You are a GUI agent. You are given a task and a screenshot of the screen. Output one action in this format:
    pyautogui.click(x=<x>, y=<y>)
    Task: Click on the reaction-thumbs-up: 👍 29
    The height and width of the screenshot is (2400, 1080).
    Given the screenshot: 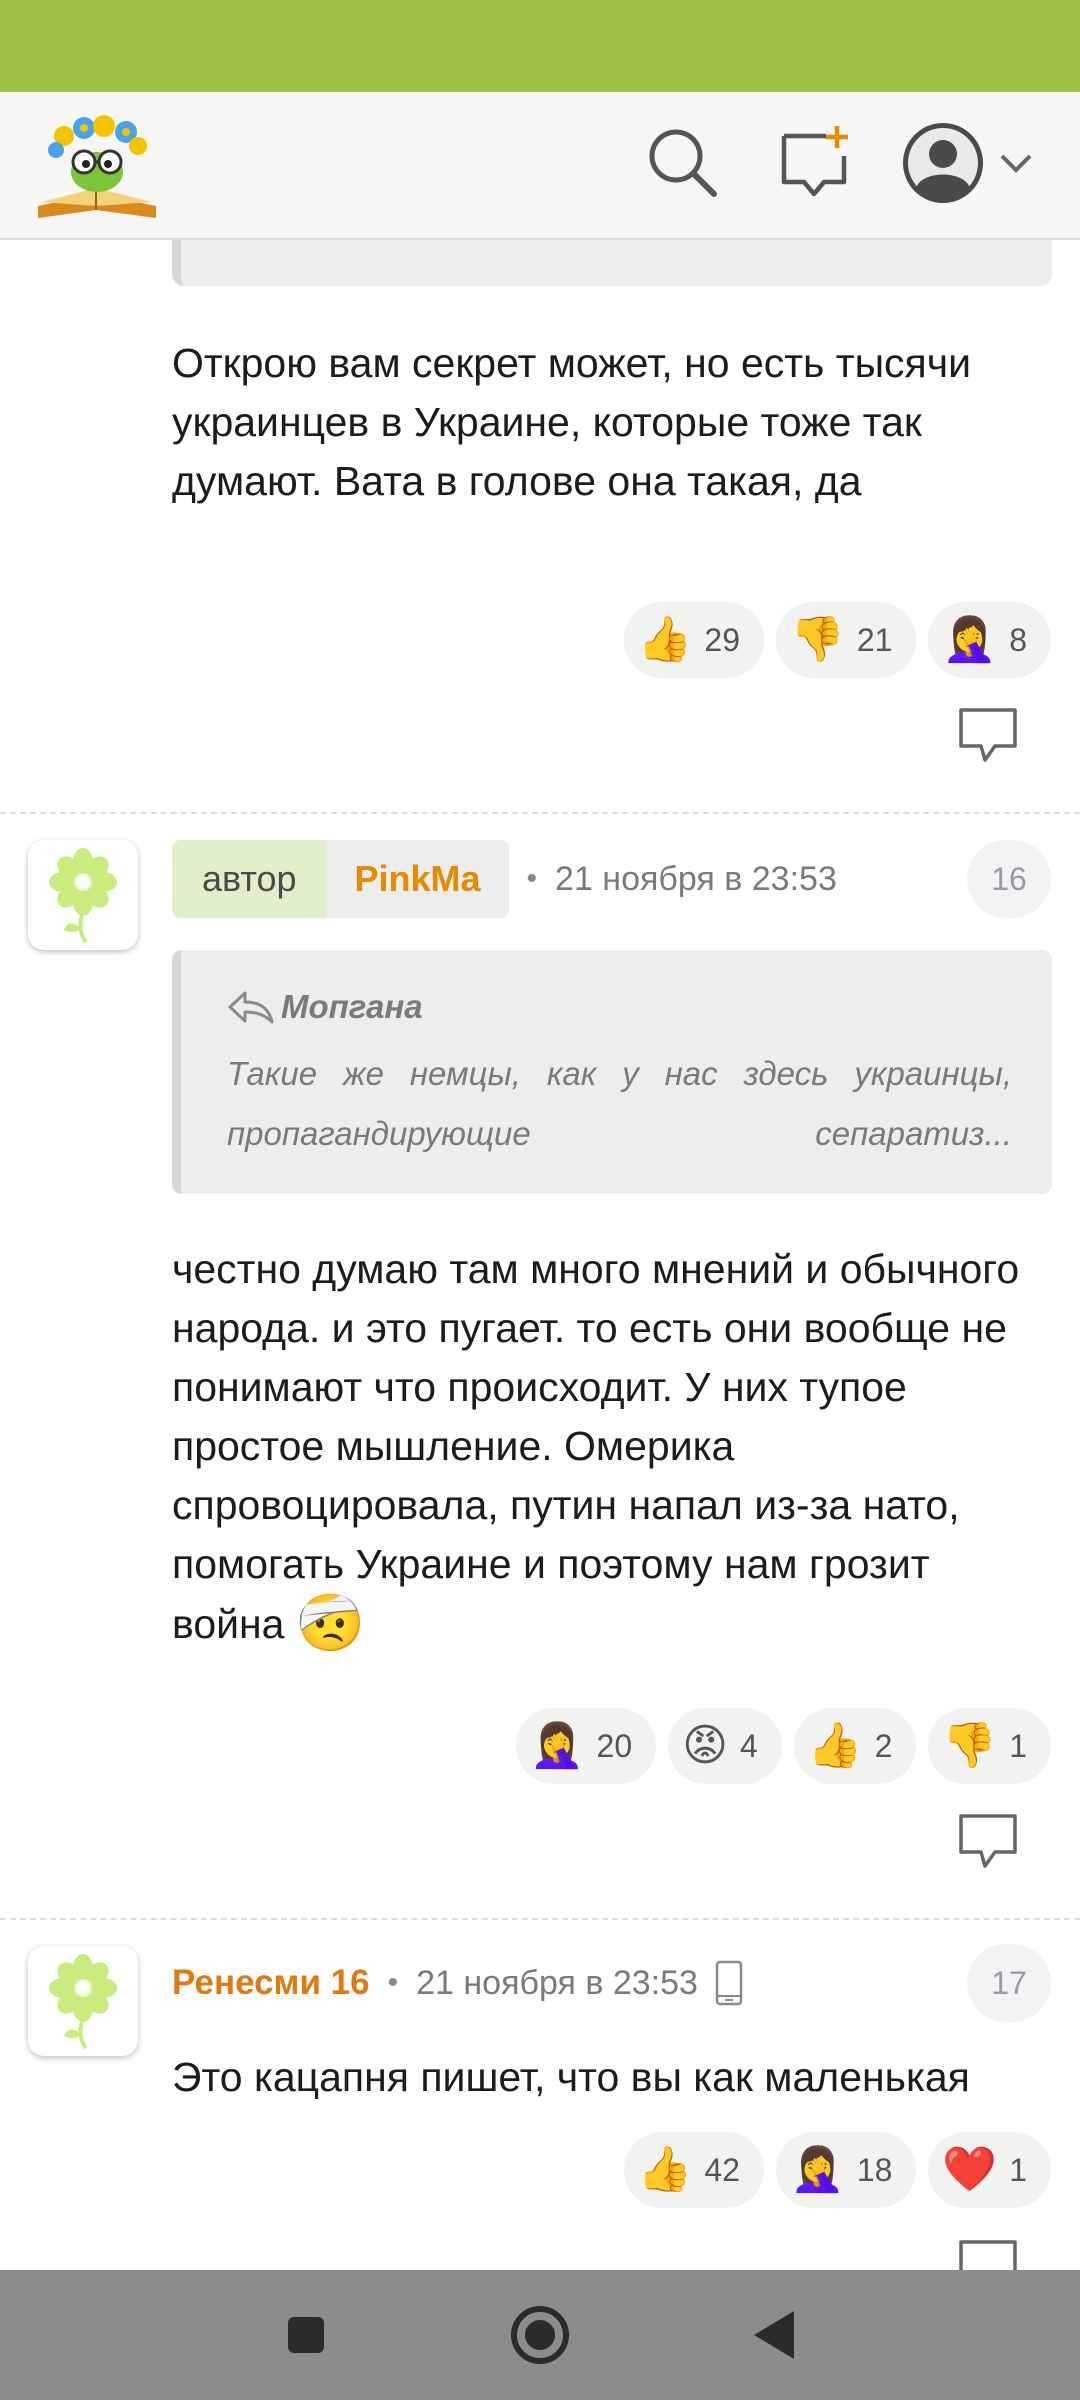 What is the action you would take?
    pyautogui.click(x=694, y=640)
    